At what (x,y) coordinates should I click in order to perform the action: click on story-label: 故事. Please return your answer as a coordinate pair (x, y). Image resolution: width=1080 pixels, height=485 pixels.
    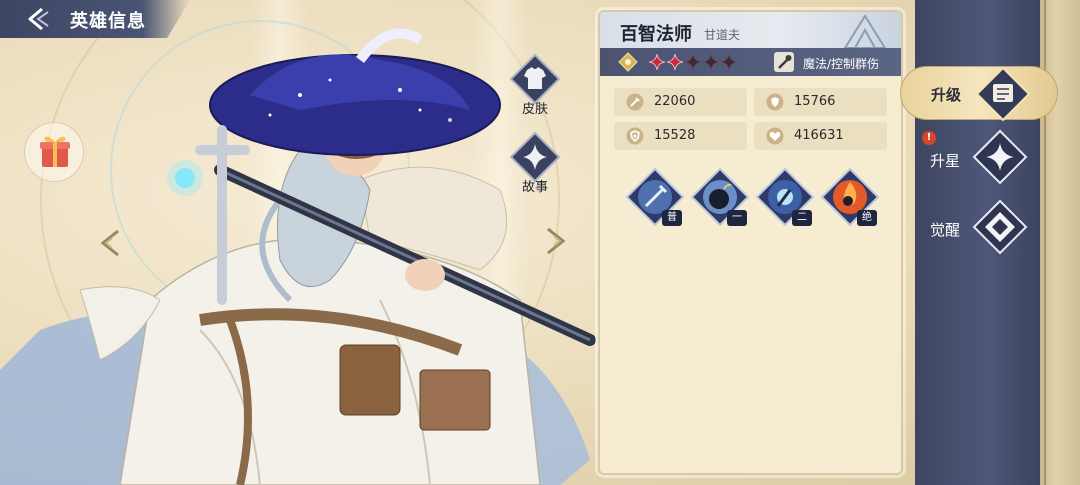
    Looking at the image, I should click on (534, 187).